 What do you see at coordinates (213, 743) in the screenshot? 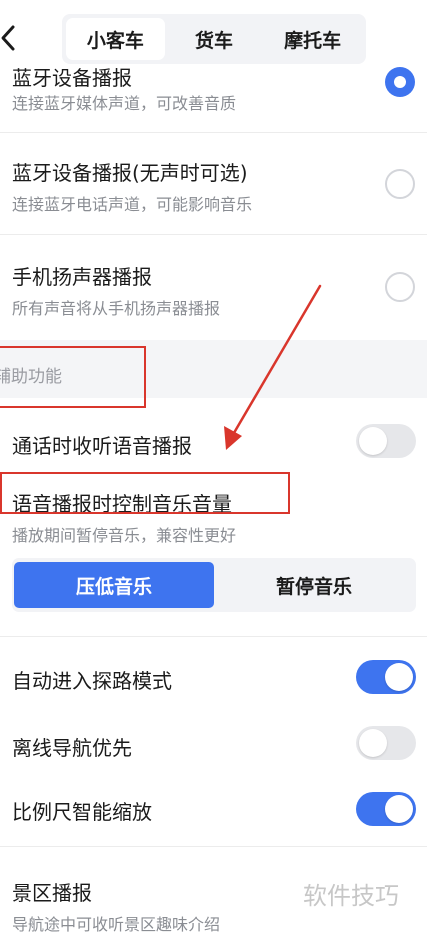
I see `offline-nav-row: 离线导航优先` at bounding box center [213, 743].